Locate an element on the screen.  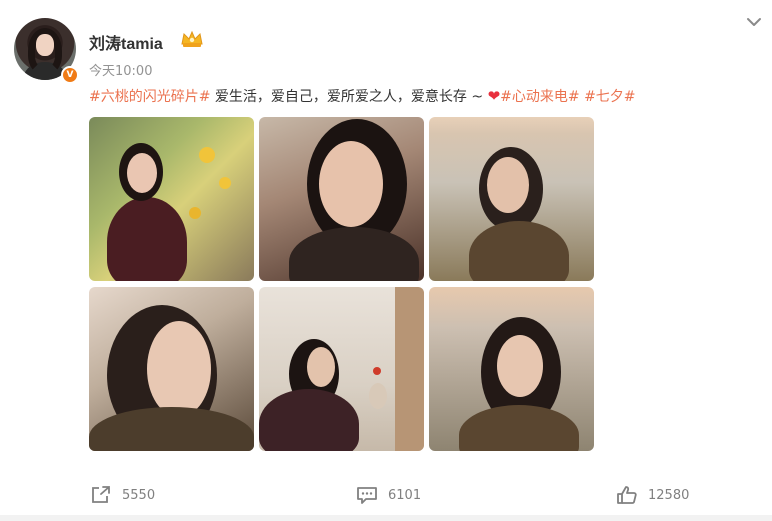
share-icon is located at coordinates (101, 494).